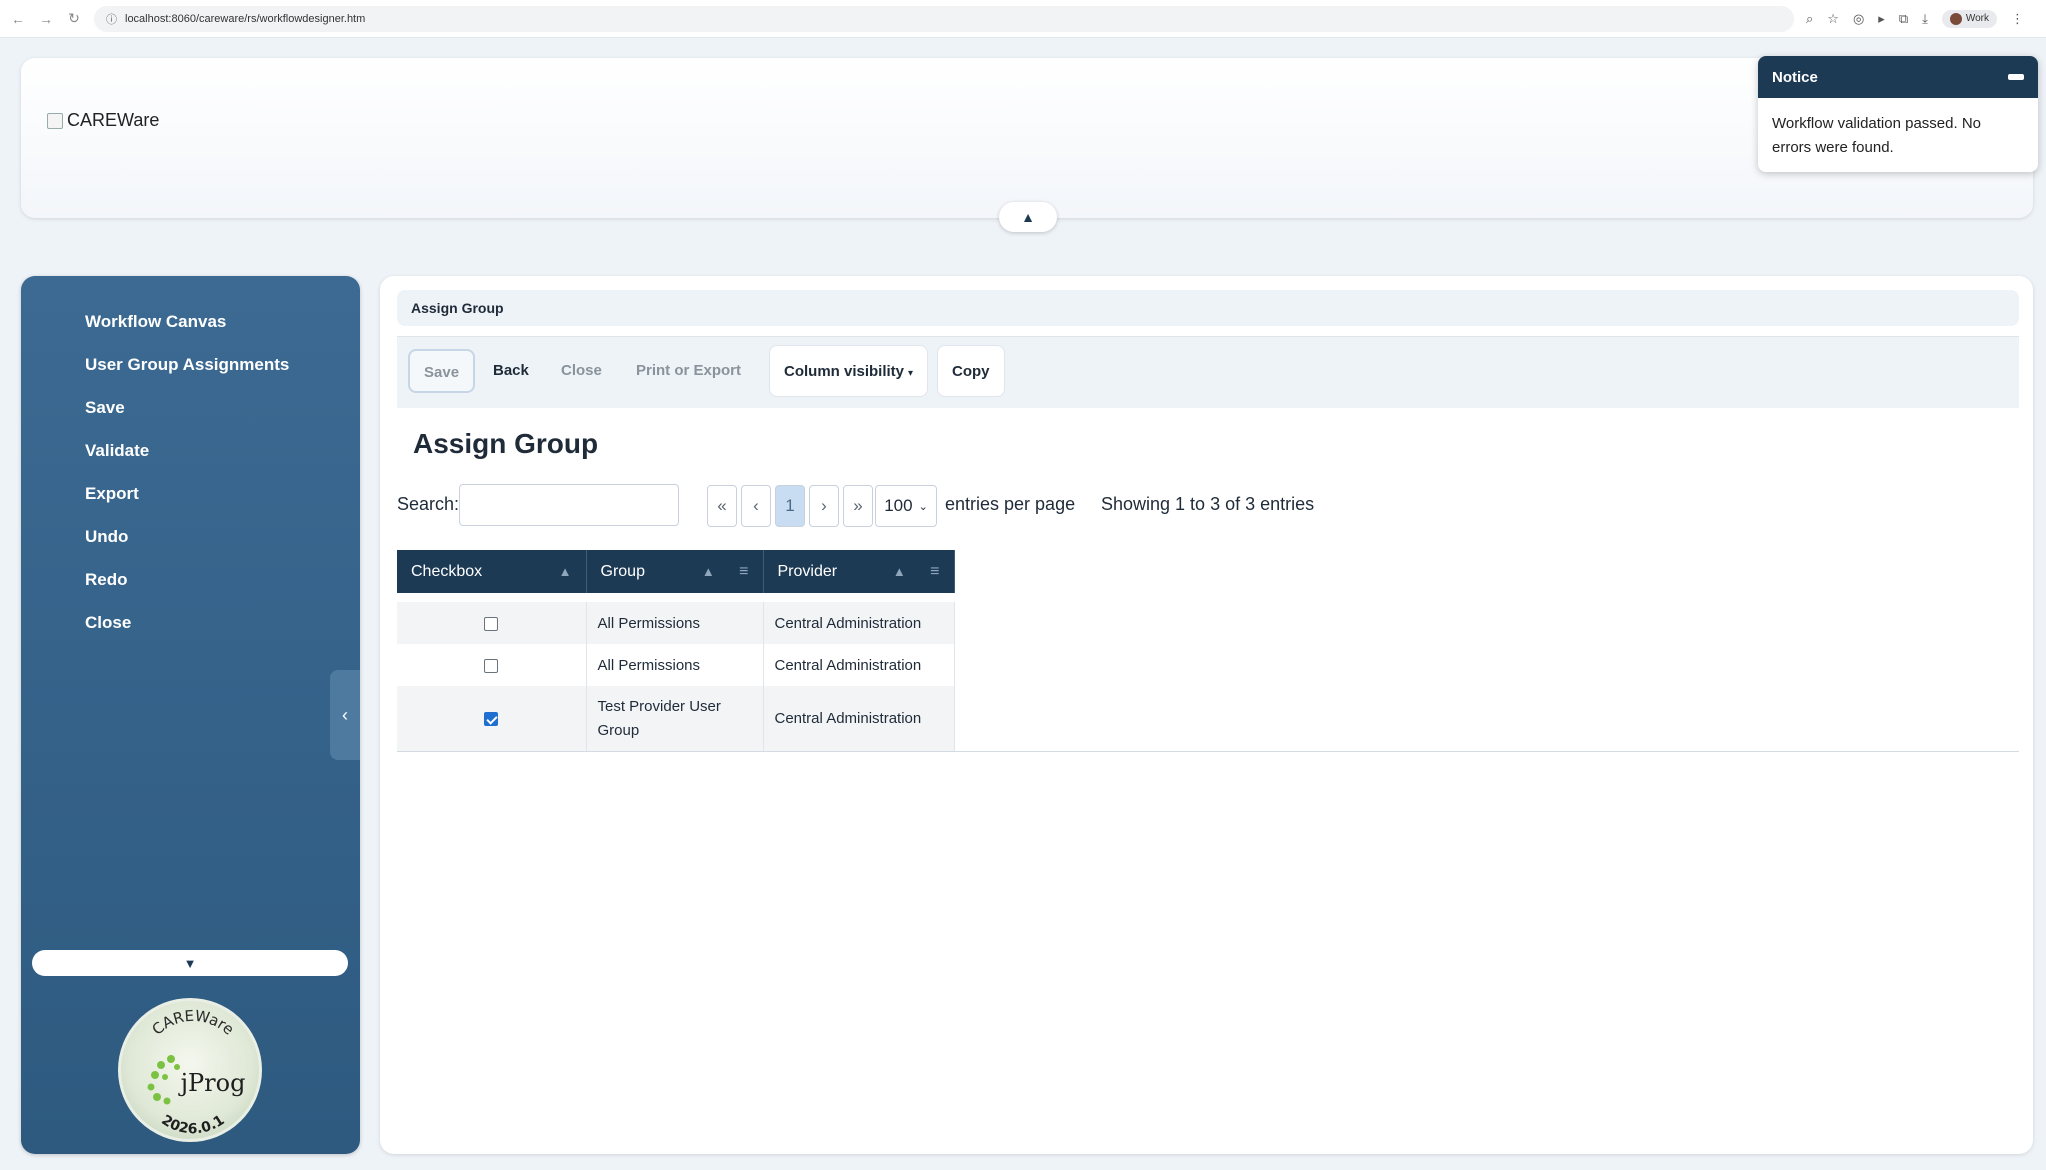  Describe the element at coordinates (55, 120) in the screenshot. I see `broken-image-icon` at that location.